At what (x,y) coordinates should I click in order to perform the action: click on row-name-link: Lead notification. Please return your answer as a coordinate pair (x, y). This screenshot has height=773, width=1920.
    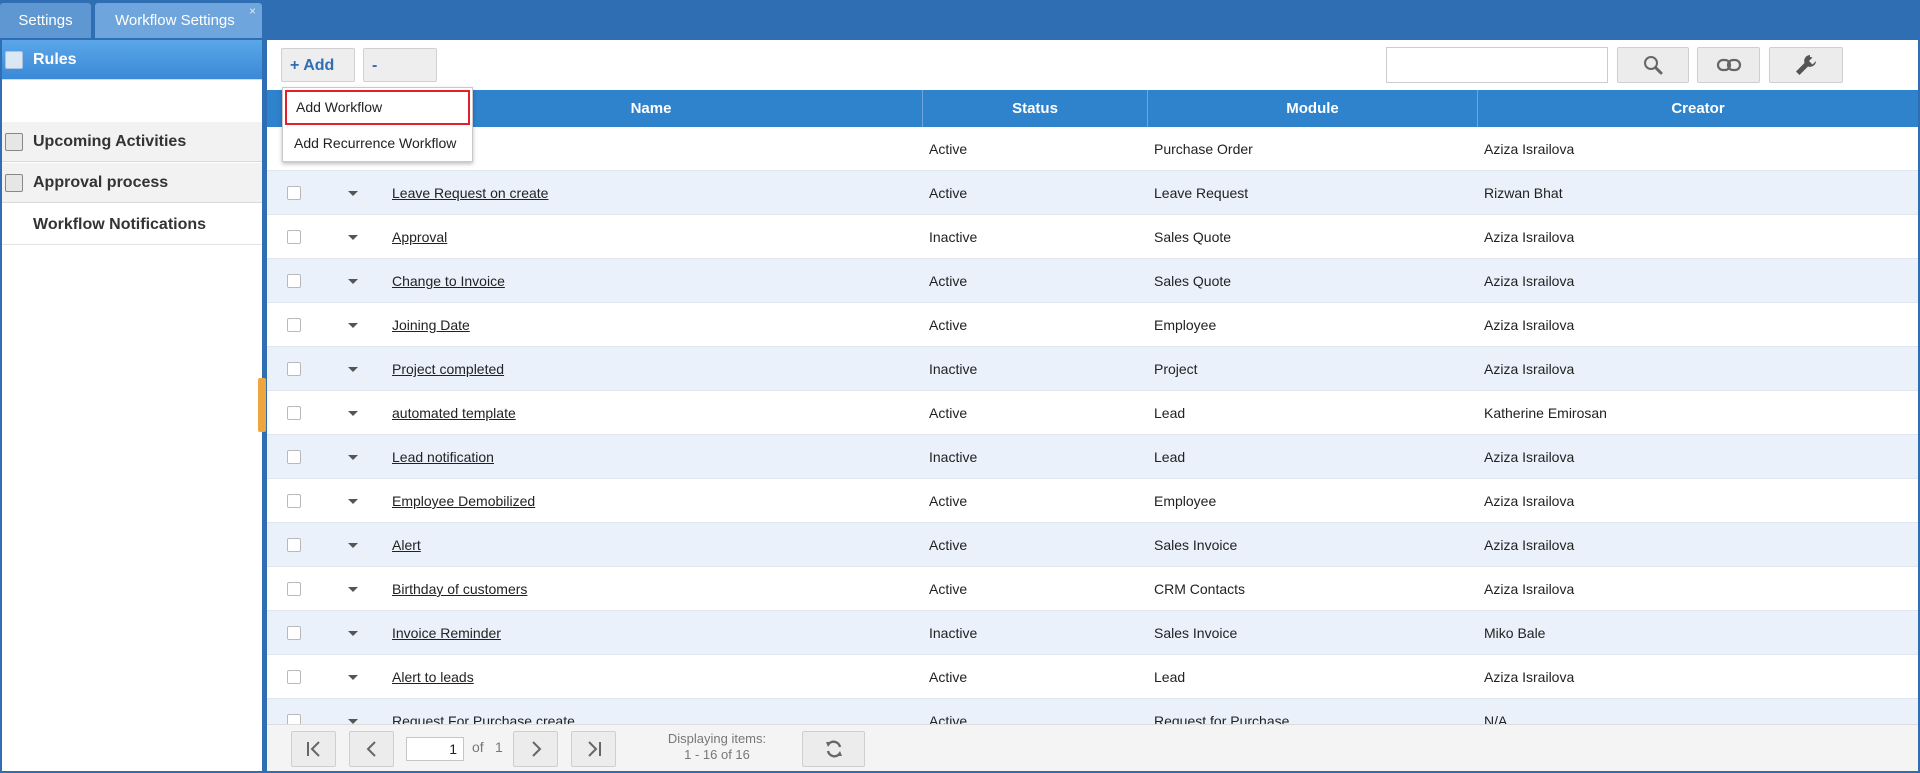
    Looking at the image, I should click on (443, 457).